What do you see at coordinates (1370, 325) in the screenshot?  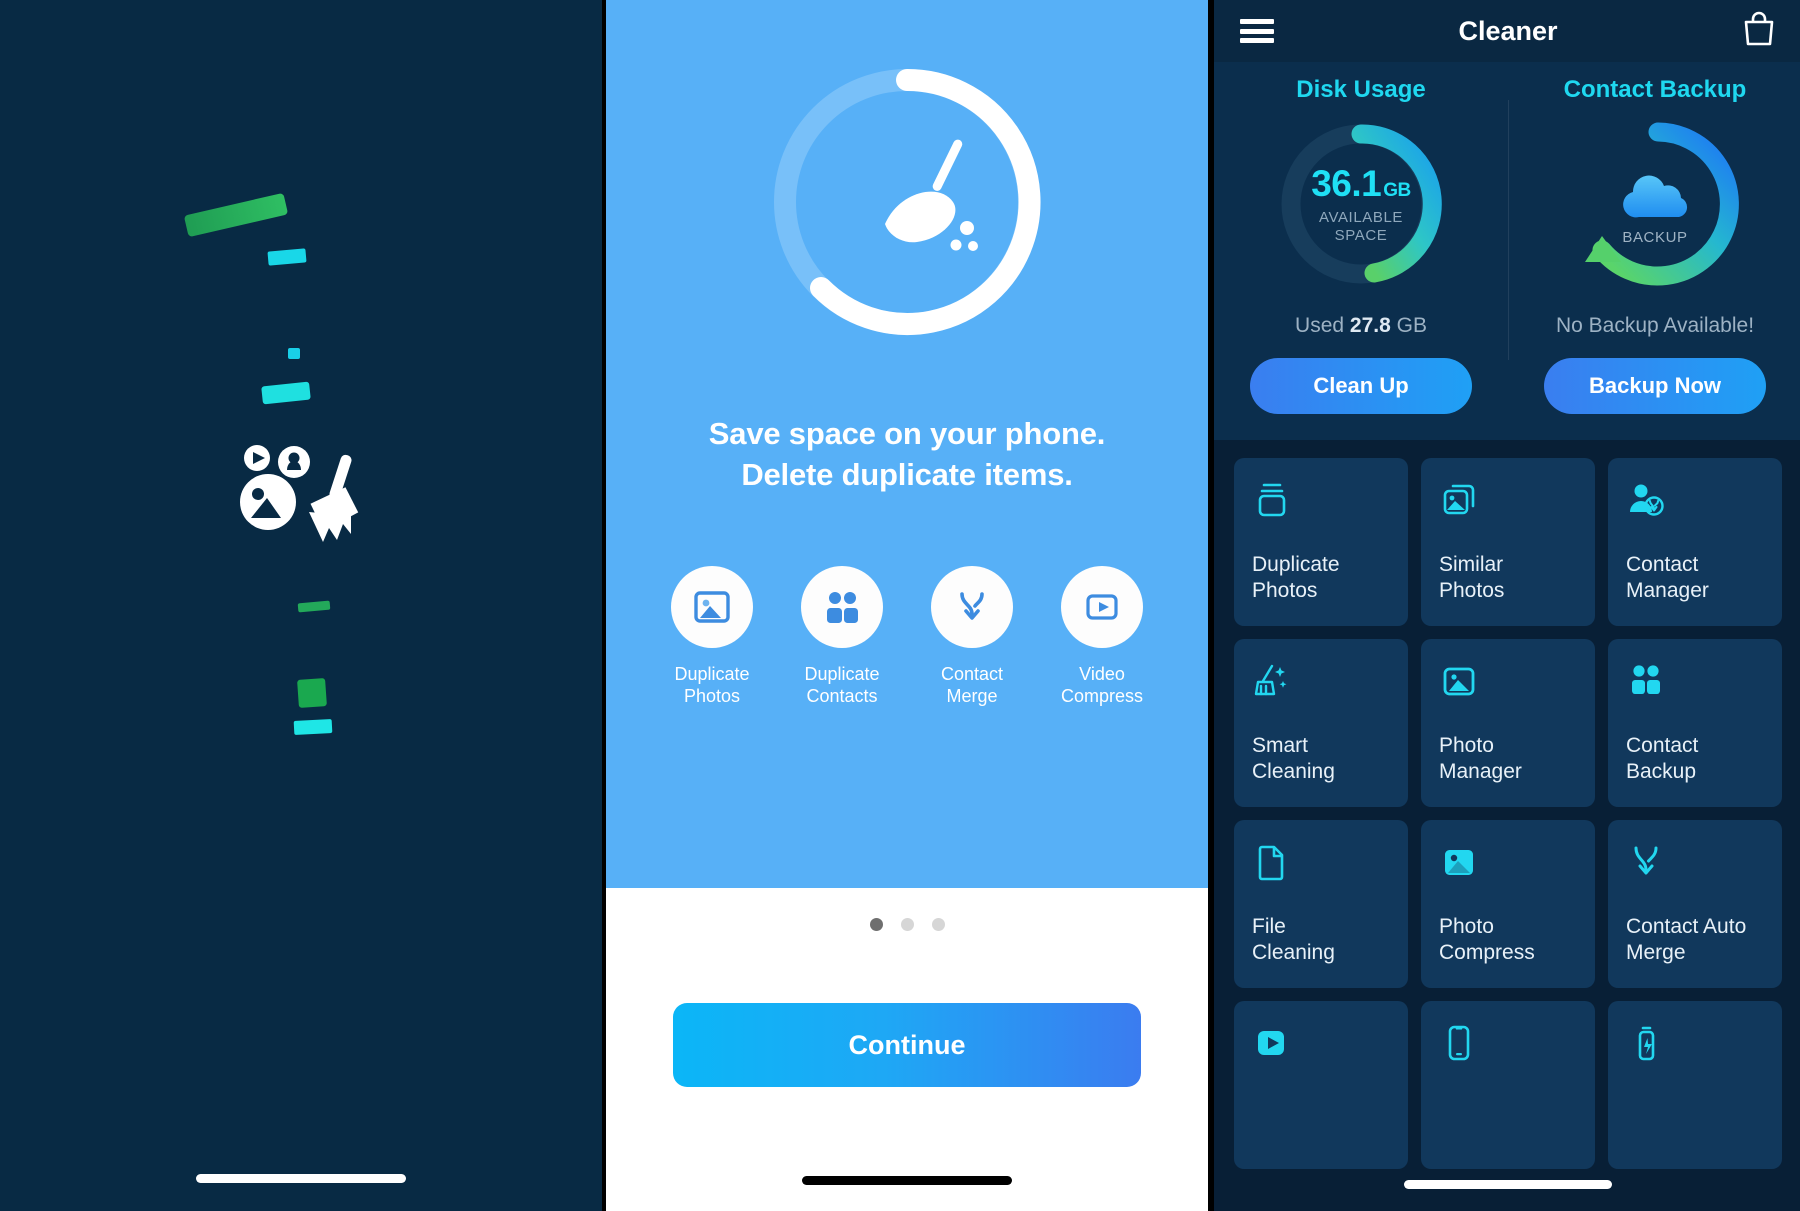 I see `used-value: 27.8` at bounding box center [1370, 325].